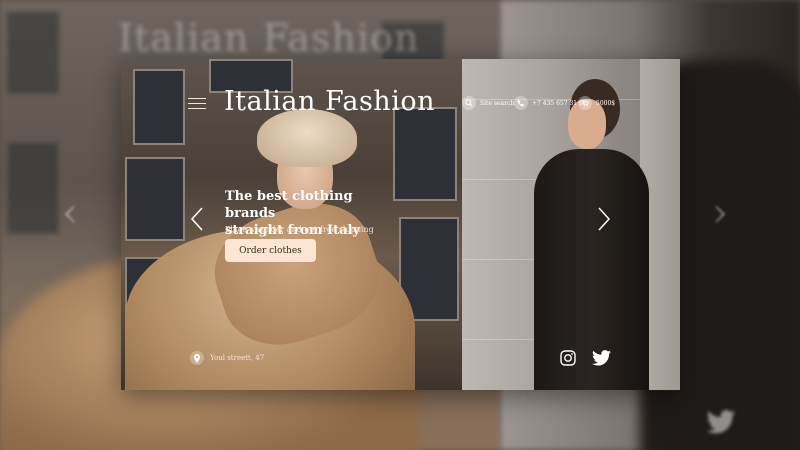 The width and height of the screenshot is (800, 450). What do you see at coordinates (606, 103) in the screenshot?
I see `cart-amount: 5000$` at bounding box center [606, 103].